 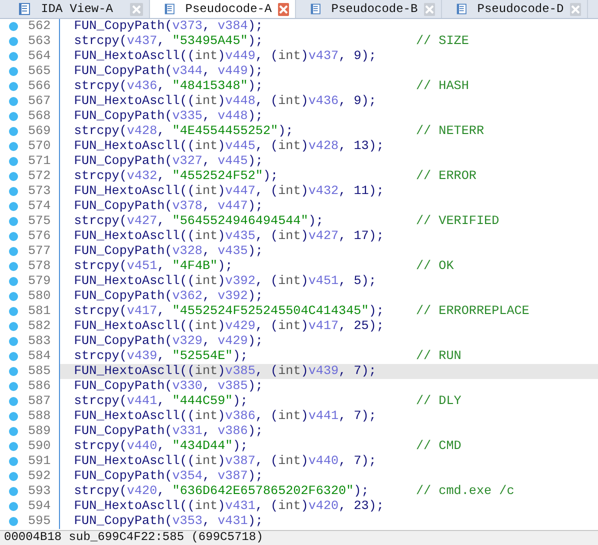 I want to click on line-number: 593, so click(x=39, y=491).